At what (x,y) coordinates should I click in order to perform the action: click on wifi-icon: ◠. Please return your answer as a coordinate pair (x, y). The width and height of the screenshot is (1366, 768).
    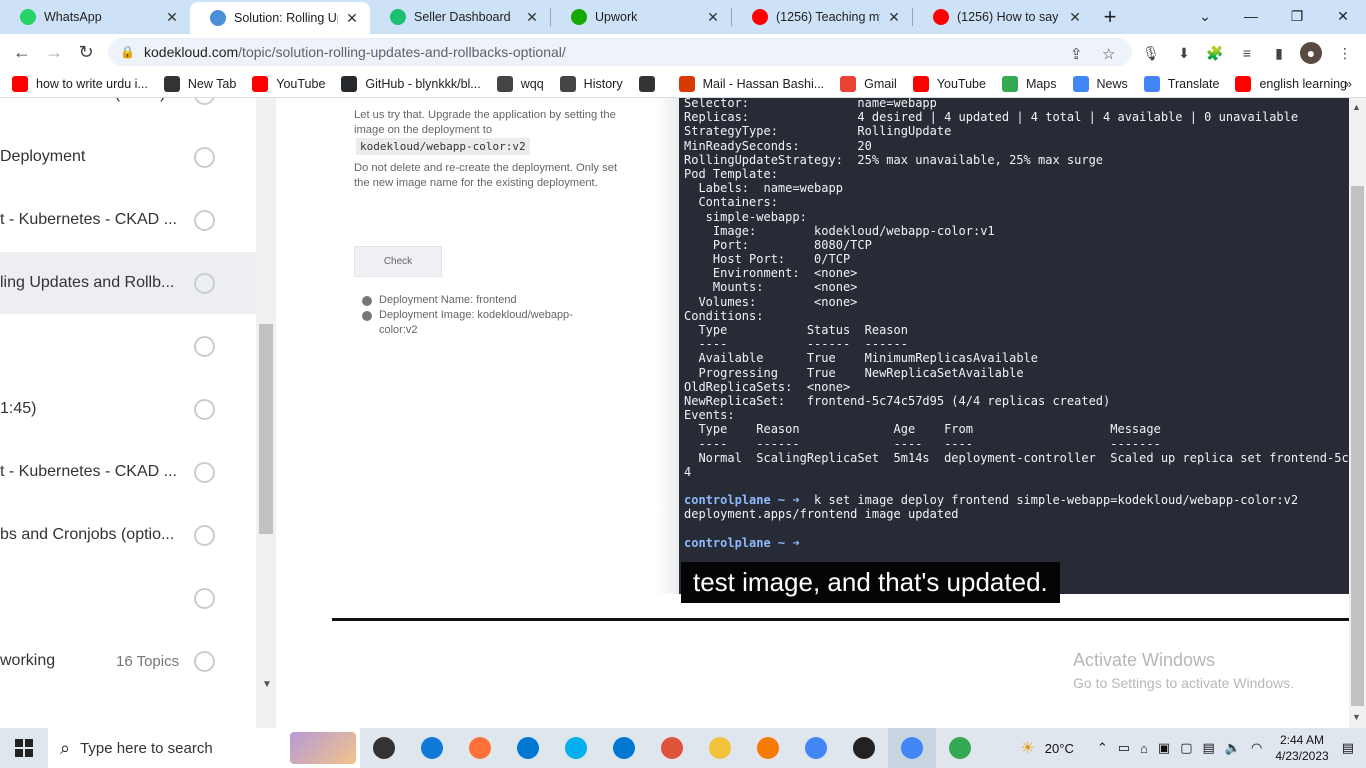
    Looking at the image, I should click on (1256, 748).